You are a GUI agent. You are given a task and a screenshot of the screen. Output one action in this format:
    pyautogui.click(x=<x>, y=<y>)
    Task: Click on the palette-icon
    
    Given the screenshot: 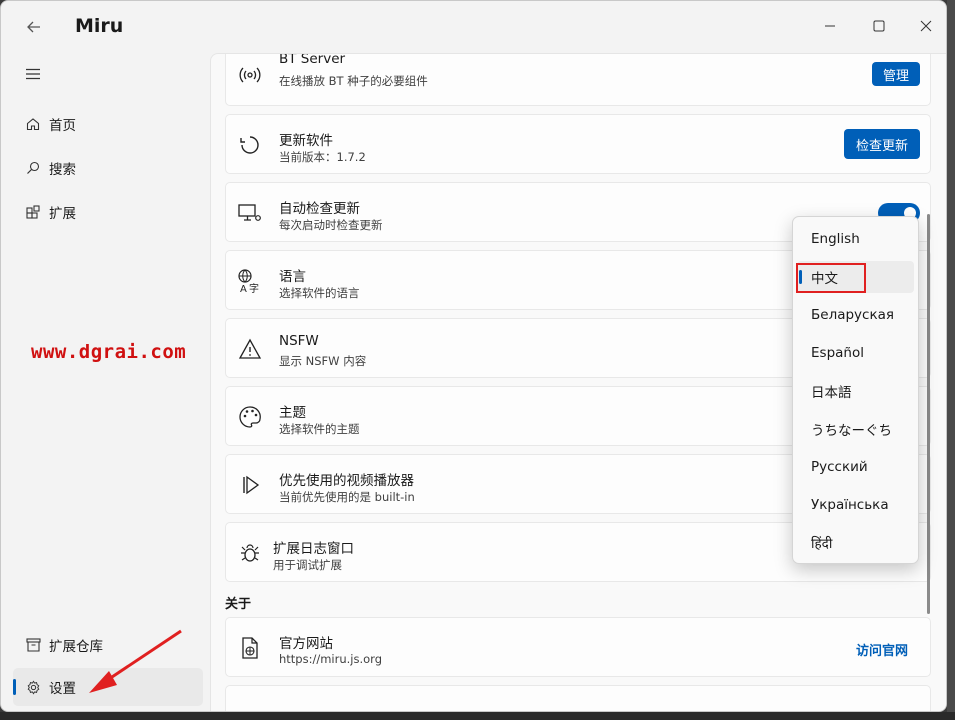 What is the action you would take?
    pyautogui.click(x=250, y=417)
    